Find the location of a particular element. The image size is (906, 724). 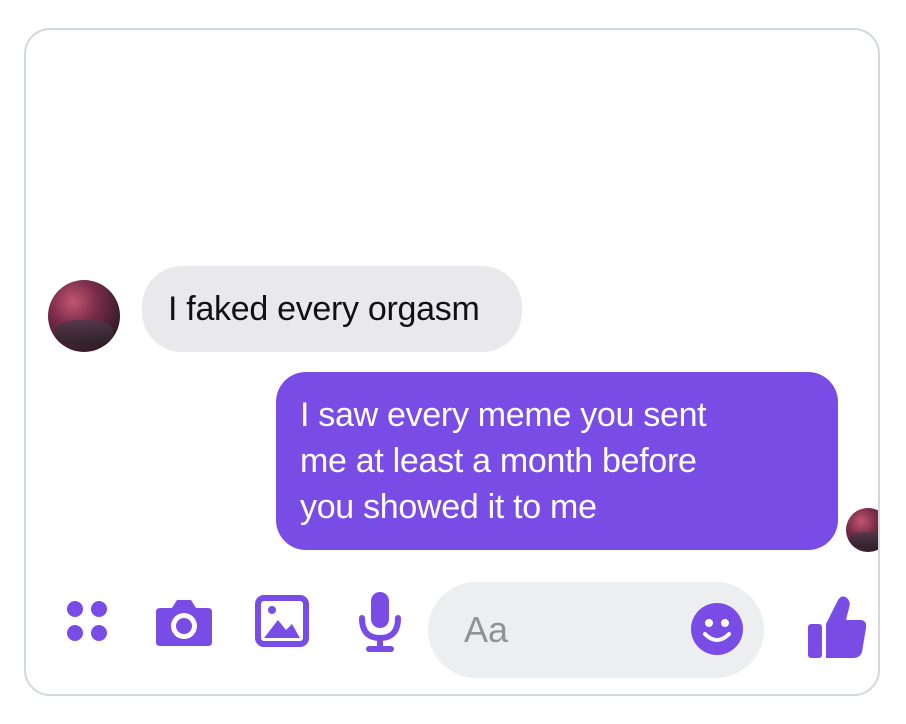

seen-receipt-avatar is located at coordinates (862, 530).